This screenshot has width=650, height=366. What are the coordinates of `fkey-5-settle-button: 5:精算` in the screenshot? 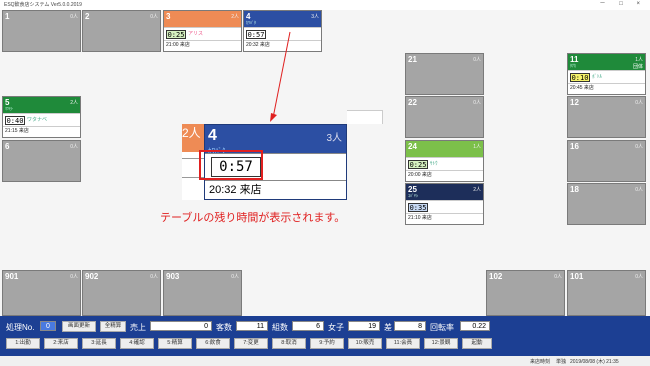 It's located at (175, 343).